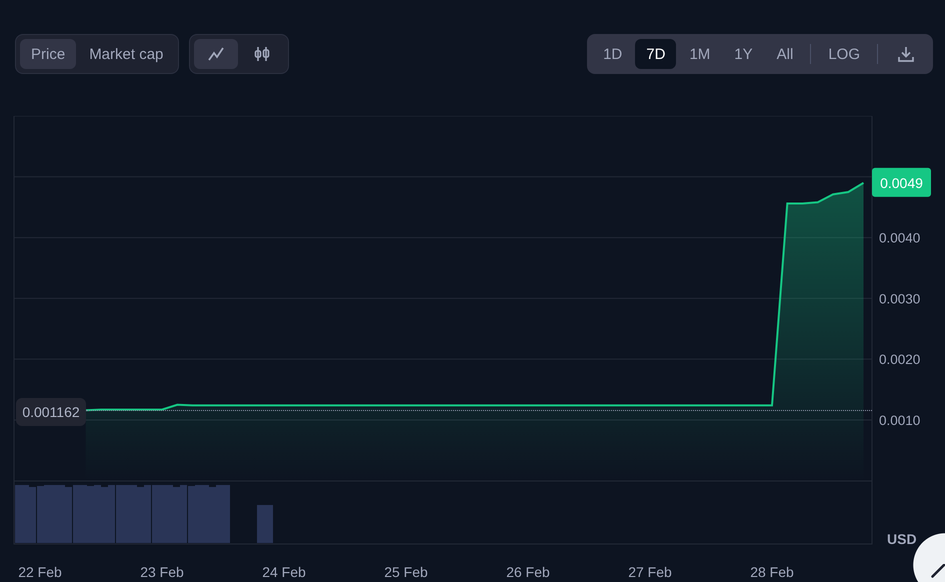  I want to click on x-axis-label: 26 Feb, so click(528, 572).